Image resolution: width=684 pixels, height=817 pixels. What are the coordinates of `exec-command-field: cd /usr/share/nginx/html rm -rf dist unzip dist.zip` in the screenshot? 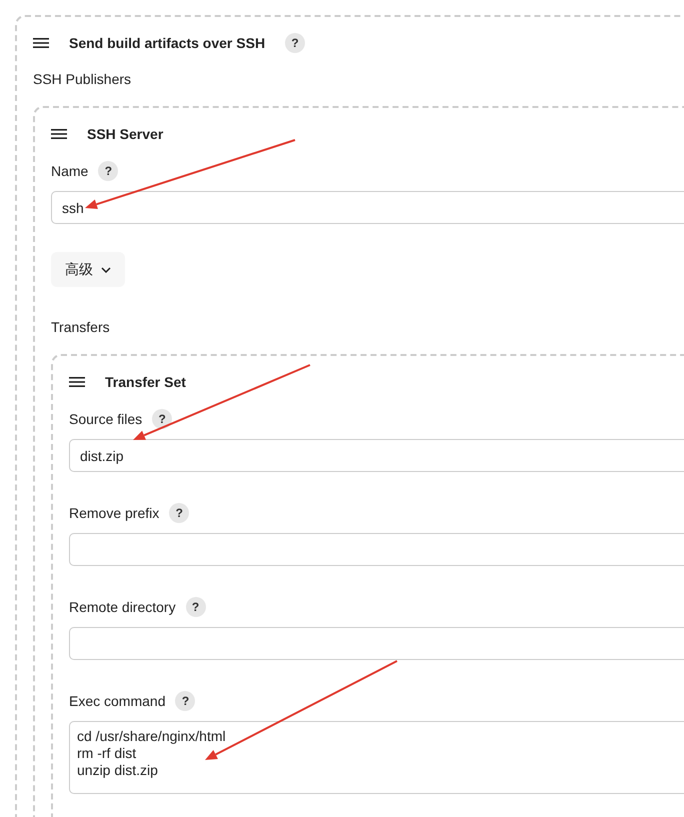 It's located at (376, 757).